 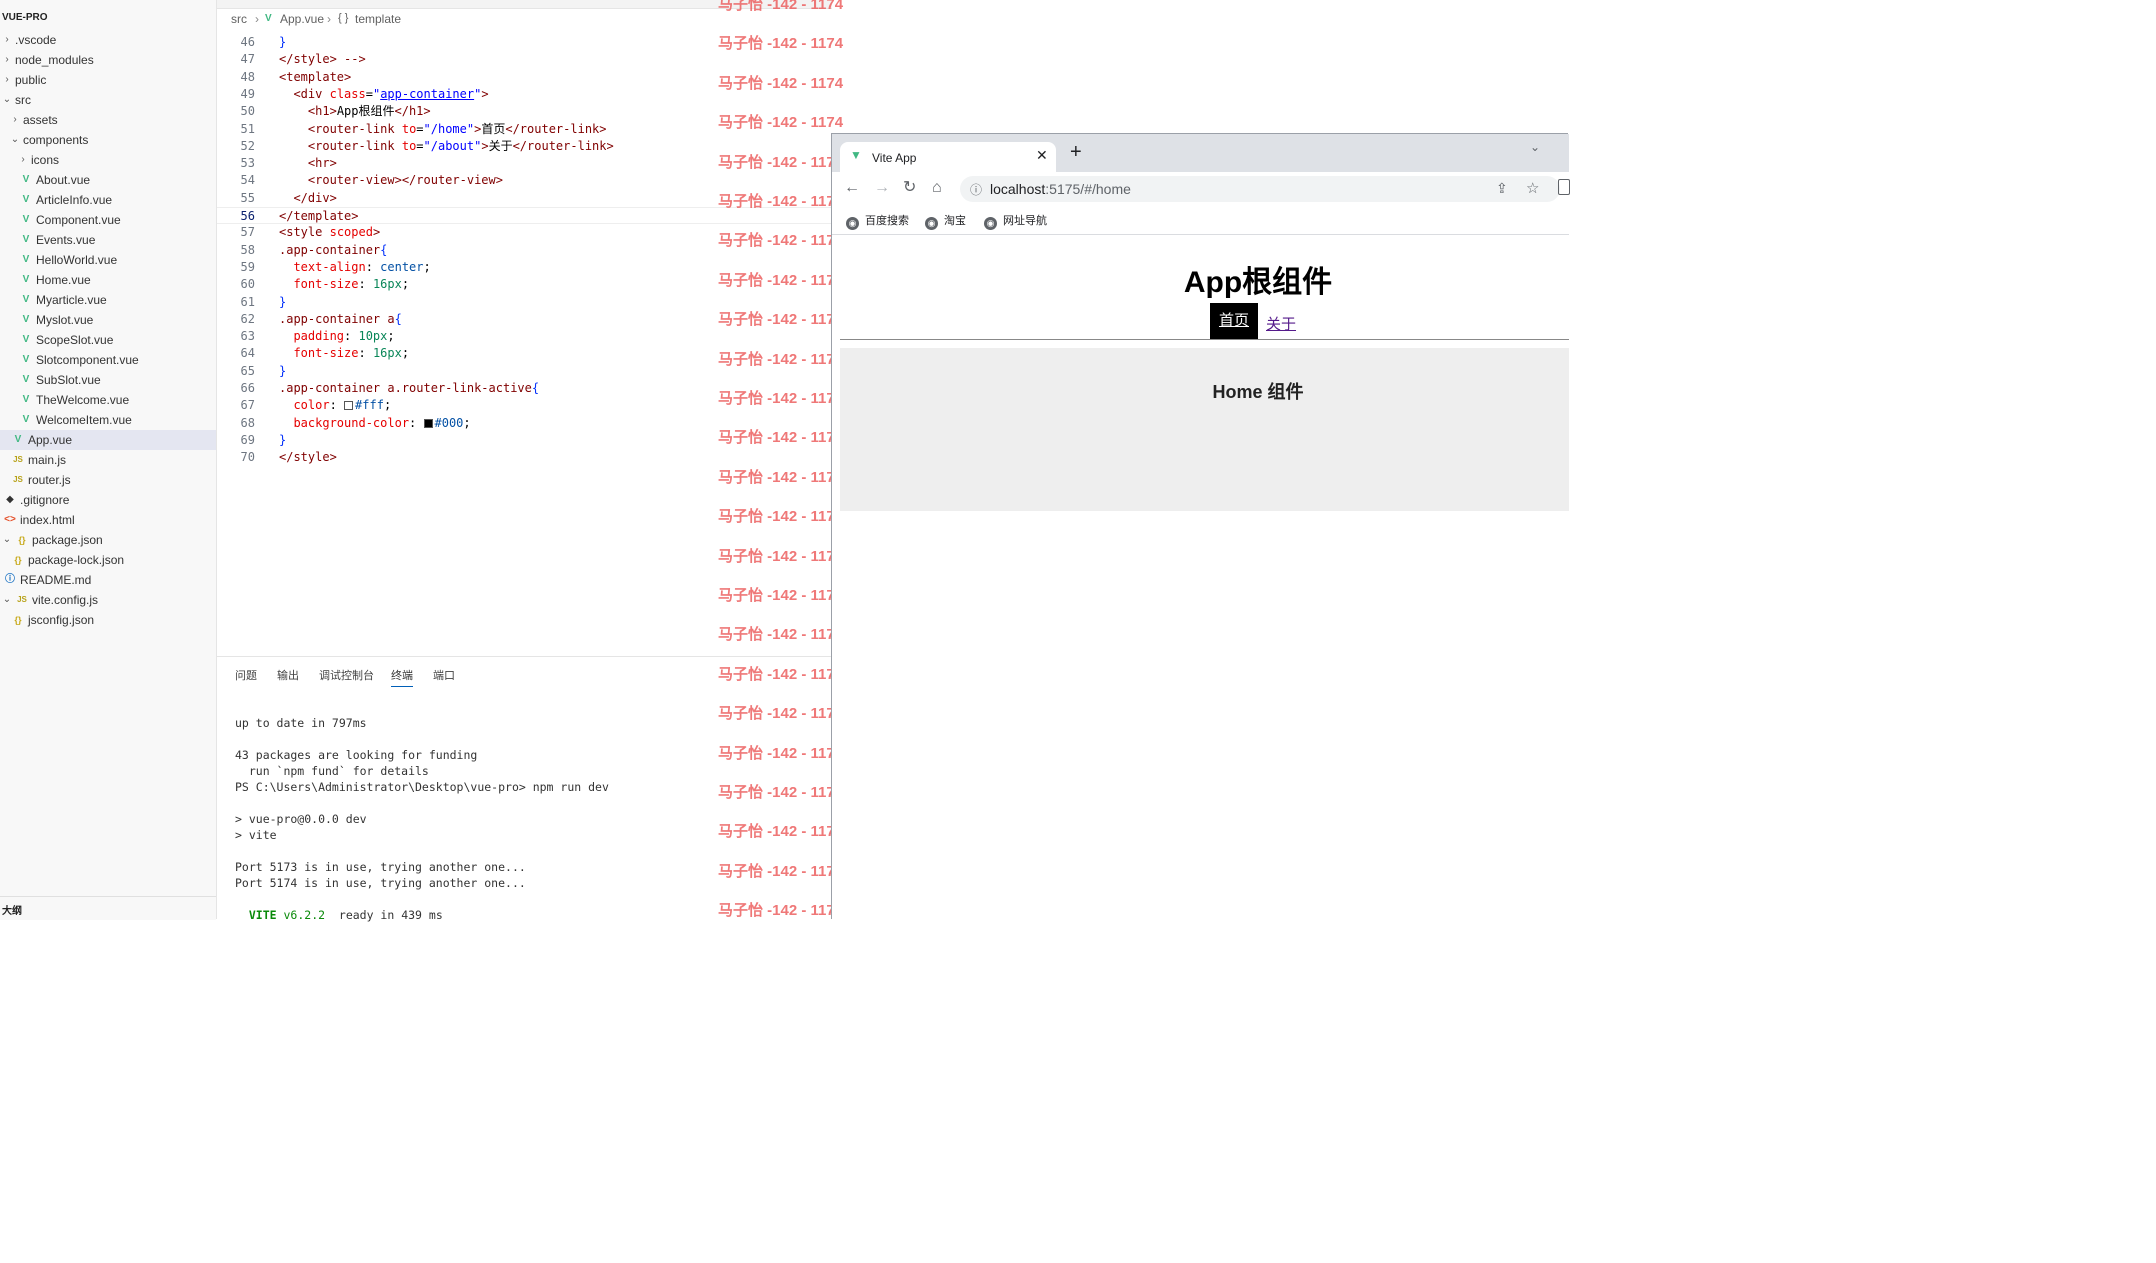 What do you see at coordinates (302, 19) in the screenshot?
I see `breadcrumb-file: App.vue` at bounding box center [302, 19].